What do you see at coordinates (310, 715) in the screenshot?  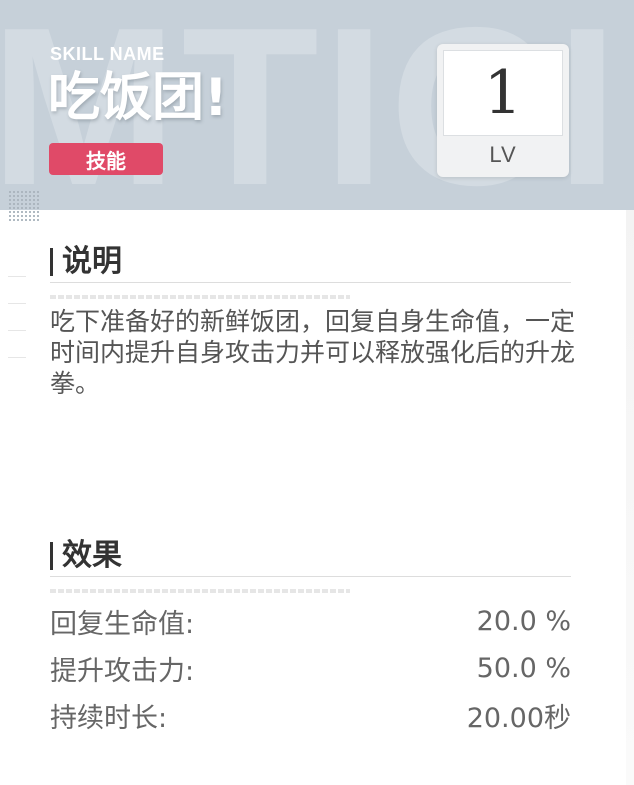 I see `effect-row: 持续时长: 20.00秒` at bounding box center [310, 715].